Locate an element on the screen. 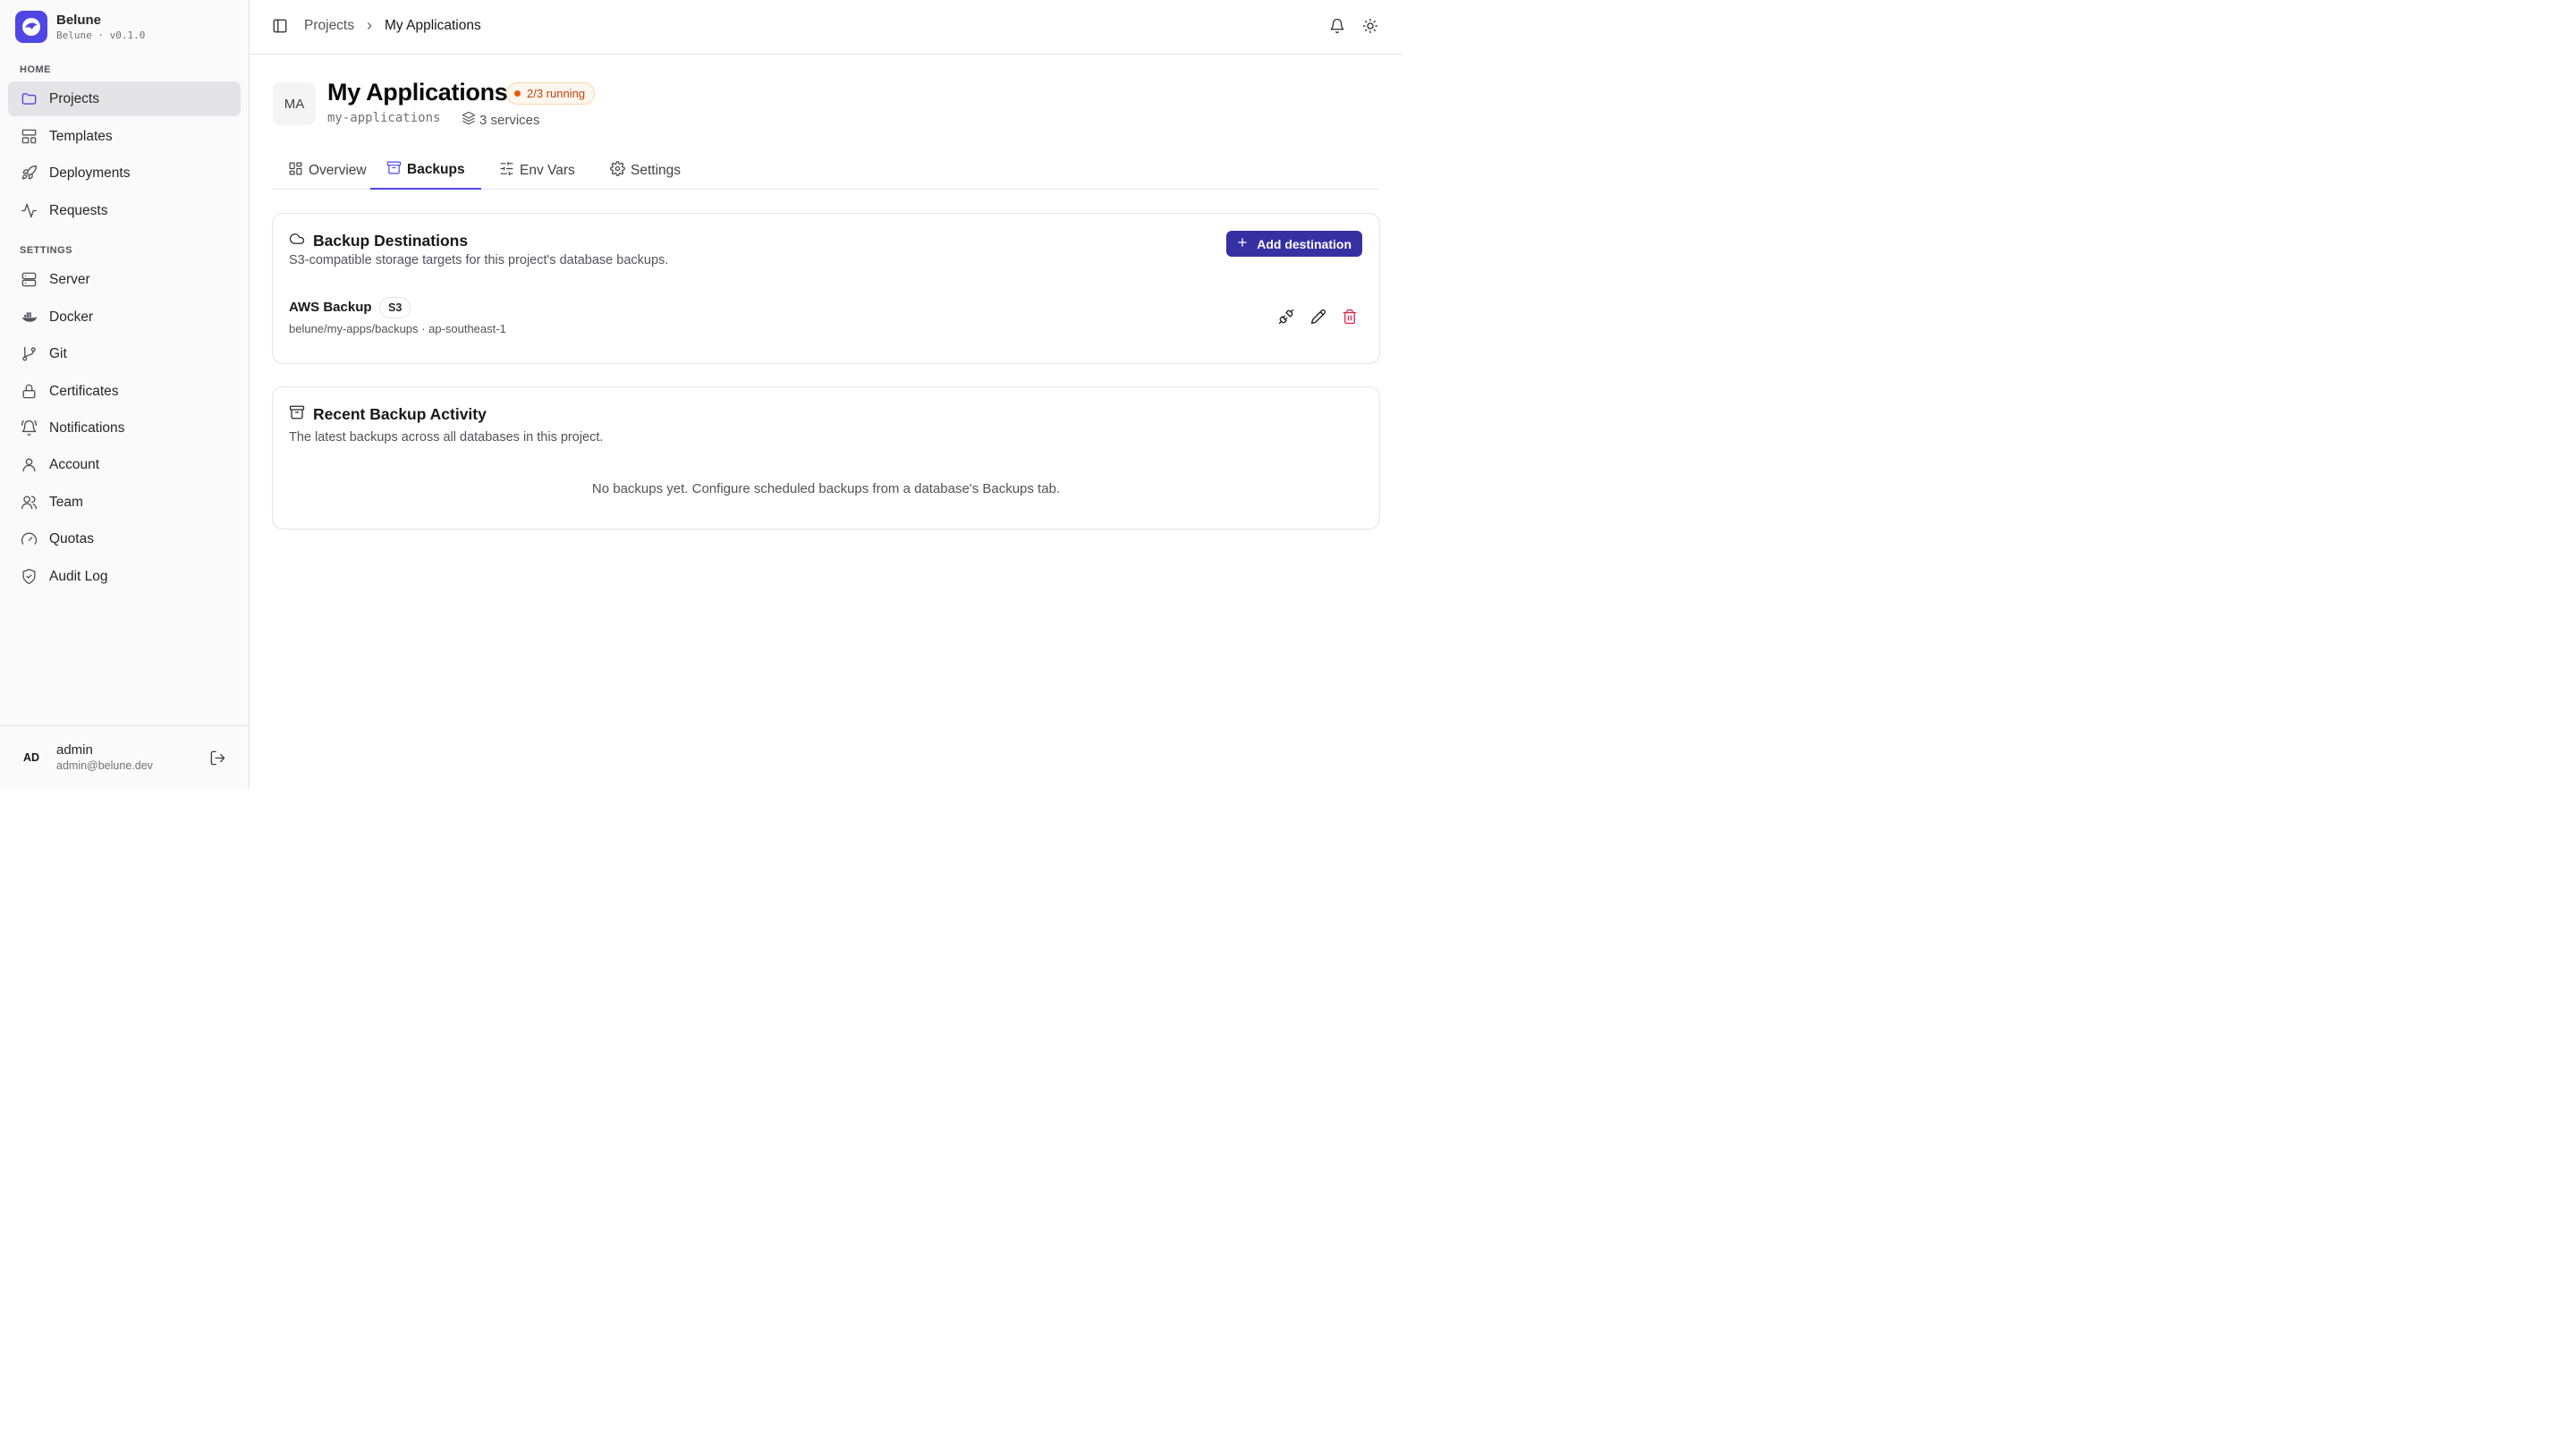 This screenshot has height=1449, width=2576. sliders-icon is located at coordinates (509, 171).